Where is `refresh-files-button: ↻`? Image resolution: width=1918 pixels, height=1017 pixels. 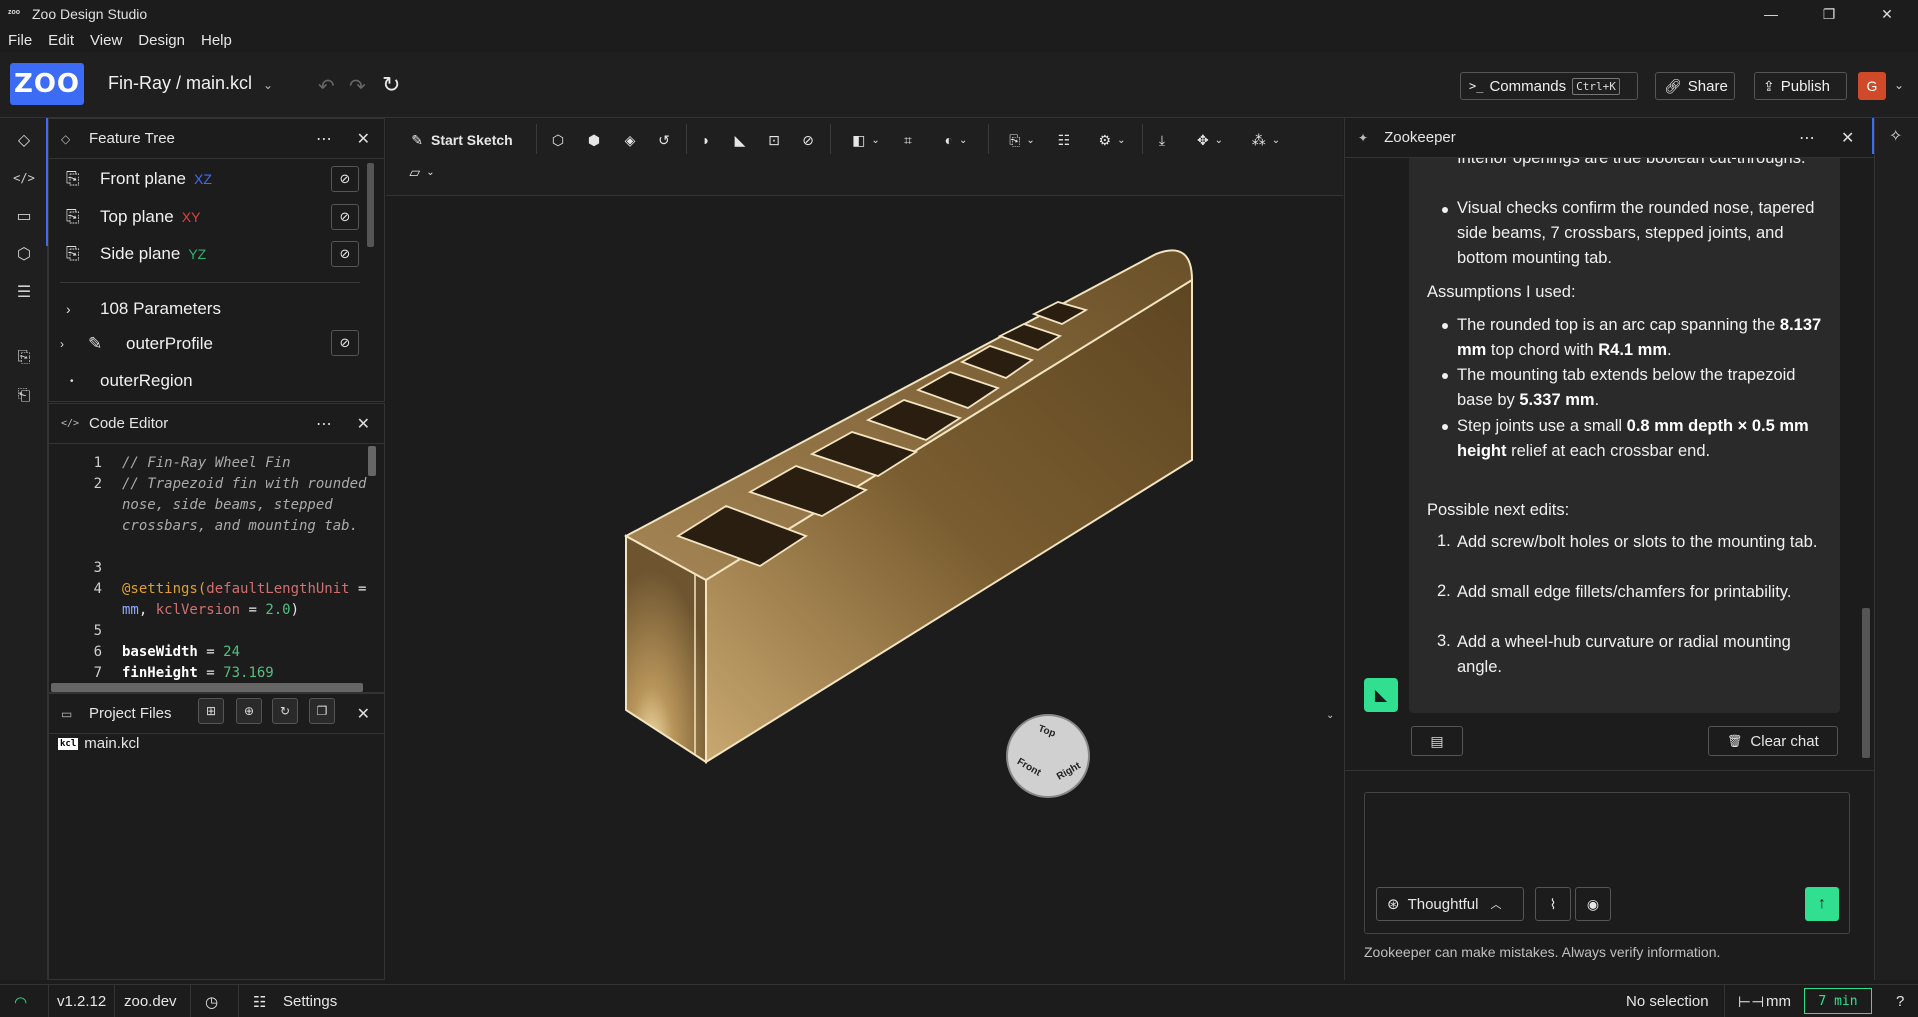
refresh-files-button: ↻ is located at coordinates (285, 711).